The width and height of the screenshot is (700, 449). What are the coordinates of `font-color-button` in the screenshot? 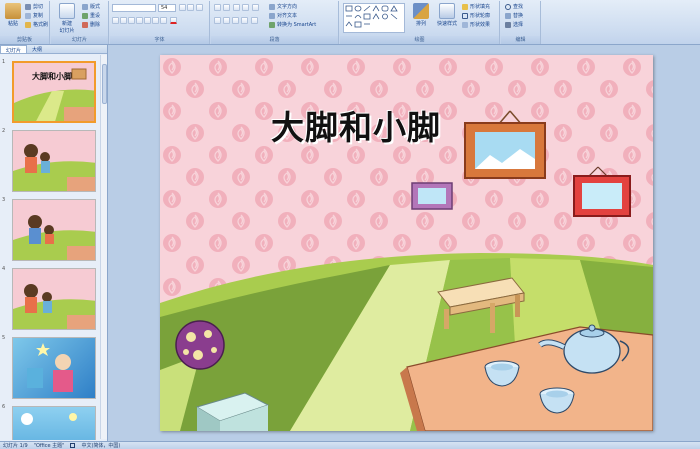 It's located at (173, 20).